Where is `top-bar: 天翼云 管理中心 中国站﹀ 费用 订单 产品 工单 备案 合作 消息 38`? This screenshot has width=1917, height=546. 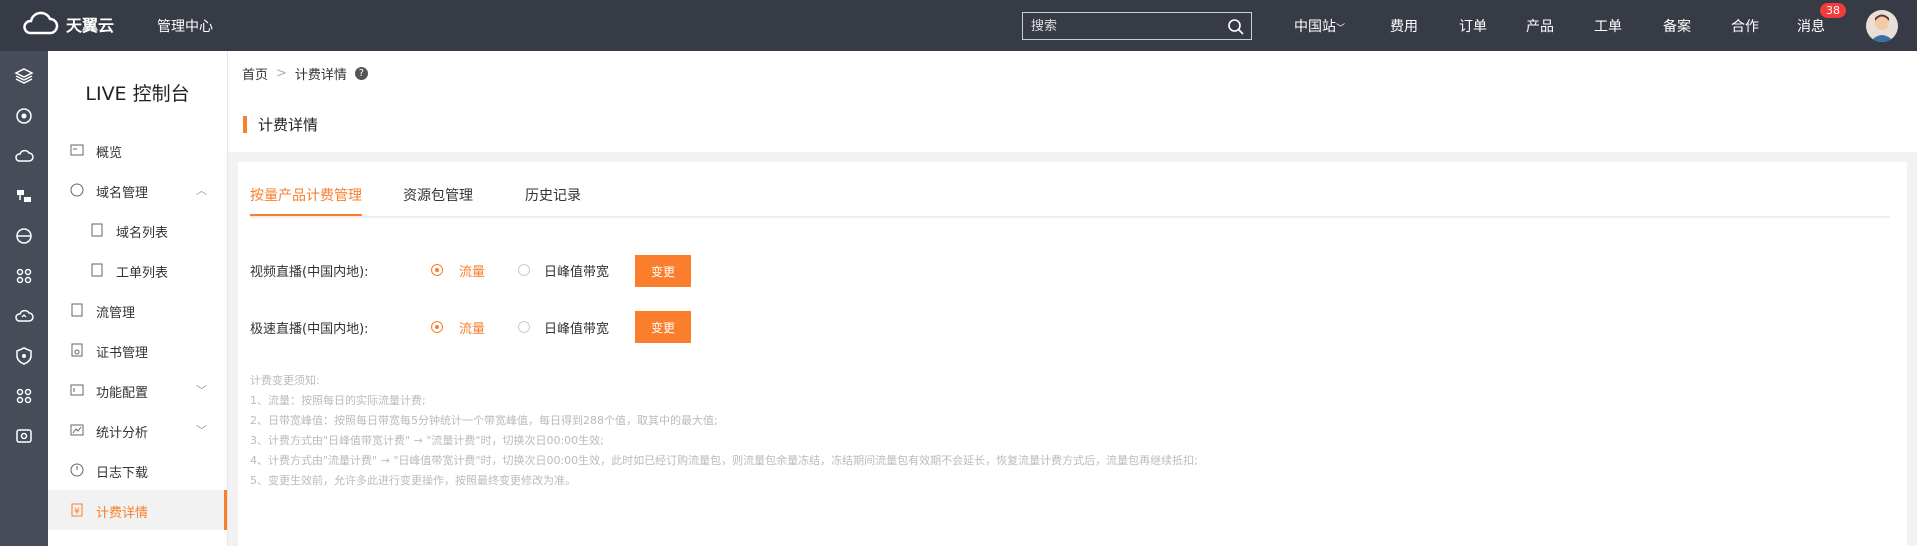
top-bar: 天翼云 管理中心 中国站﹀ 费用 订单 产品 工单 备案 合作 消息 38 is located at coordinates (958, 25).